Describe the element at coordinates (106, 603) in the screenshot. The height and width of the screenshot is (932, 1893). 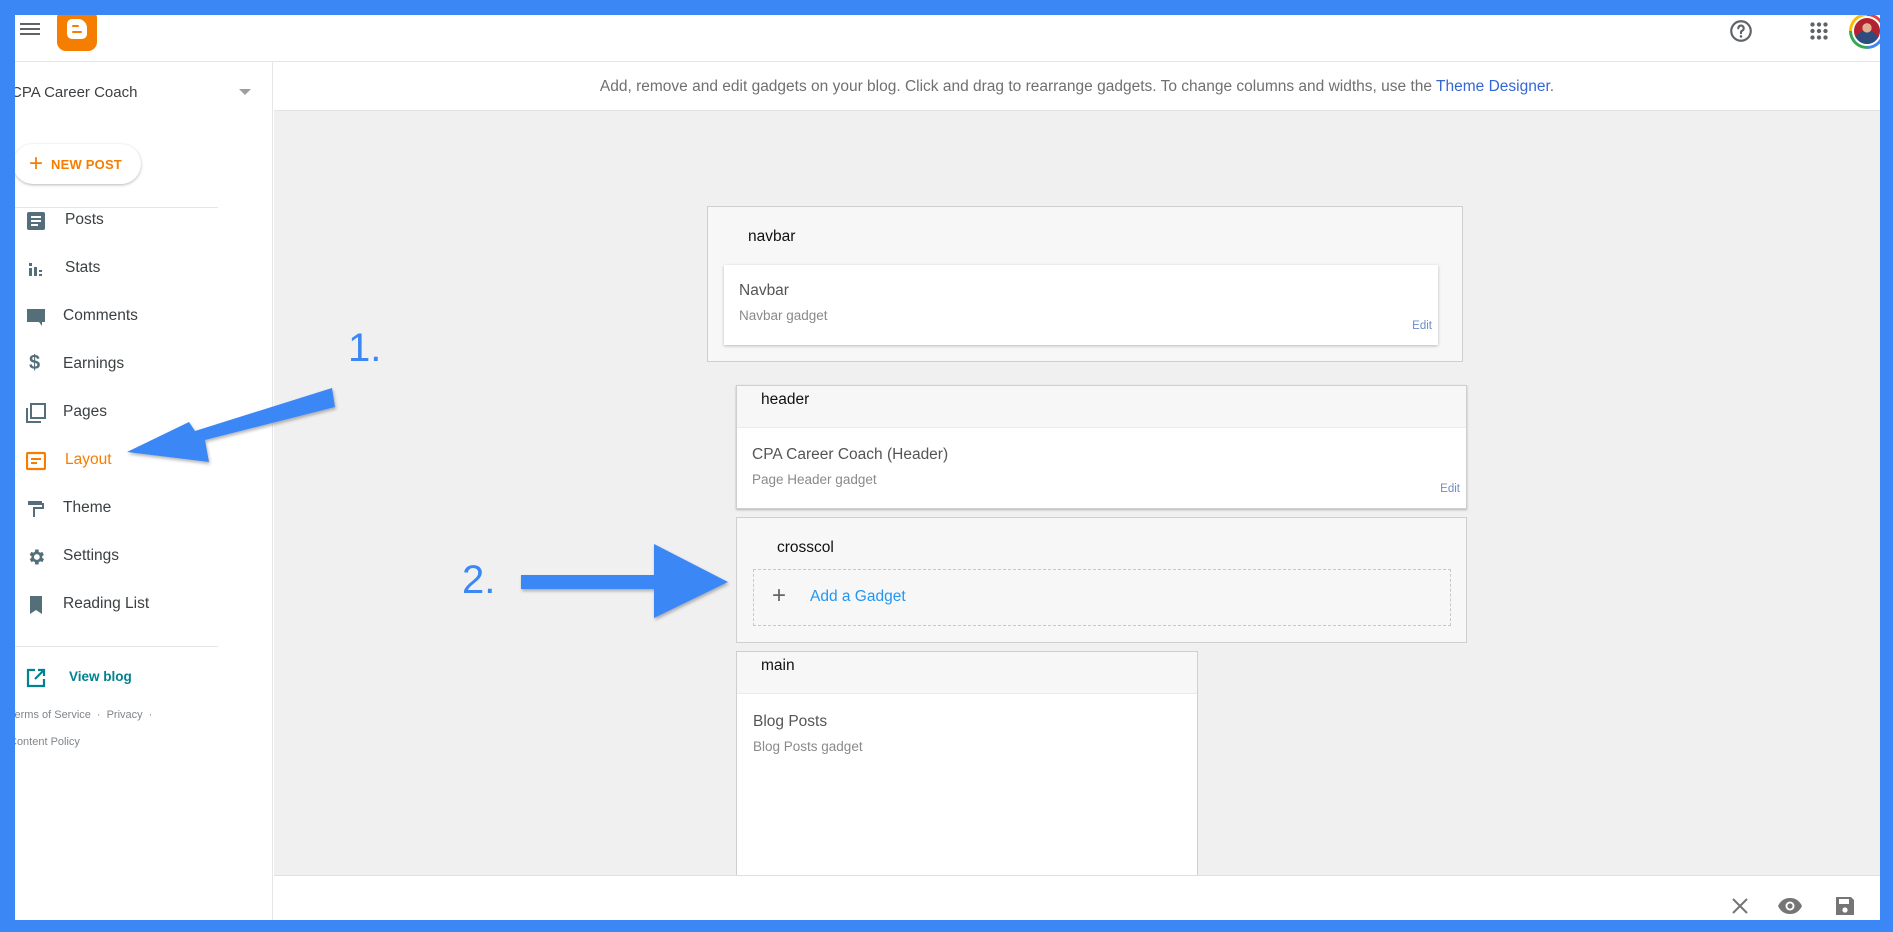
I see `sidebar-item-label: Reading List` at that location.